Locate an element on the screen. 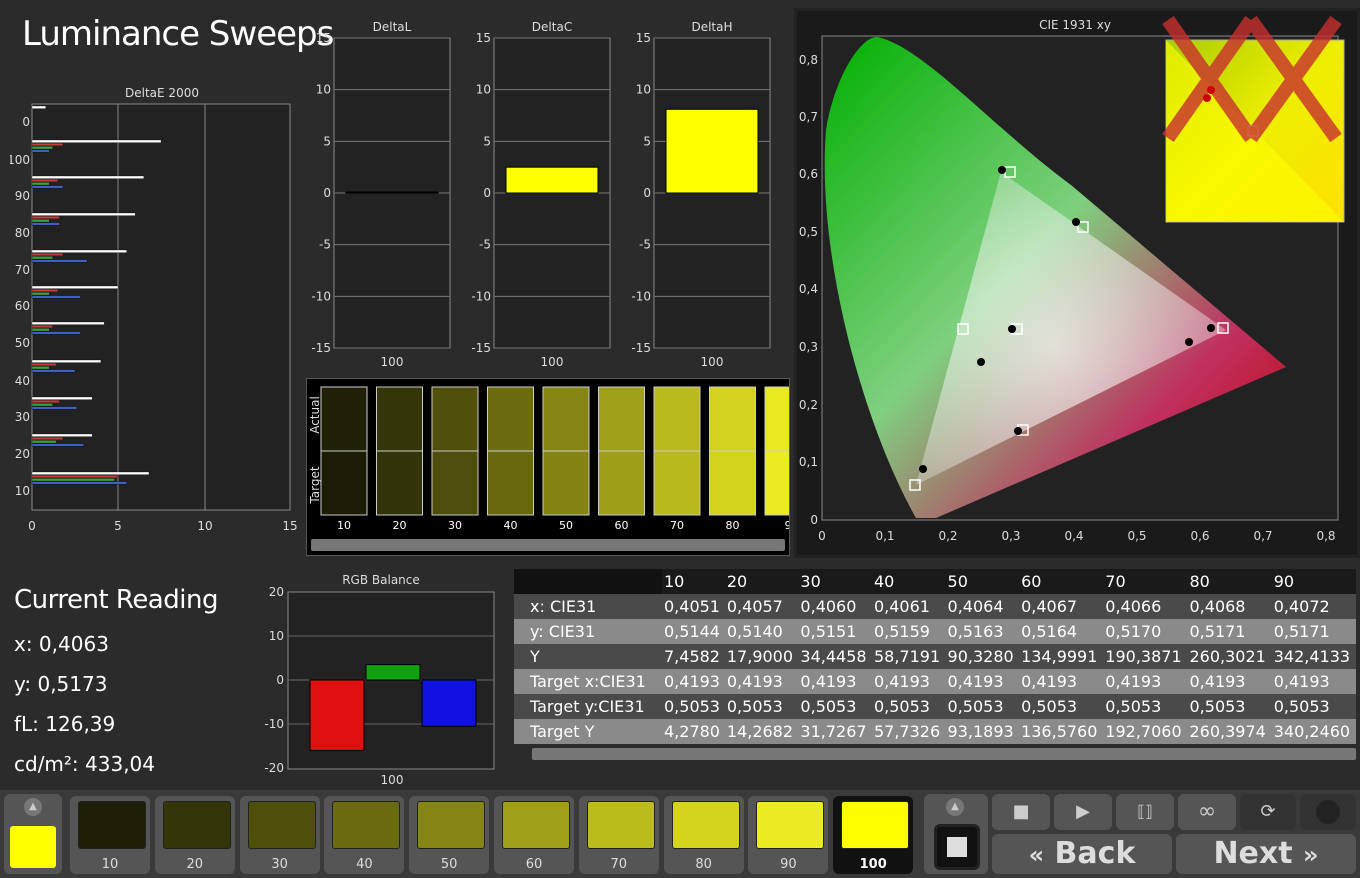 The height and width of the screenshot is (878, 1360). patch-label: 50 is located at coordinates (449, 864).